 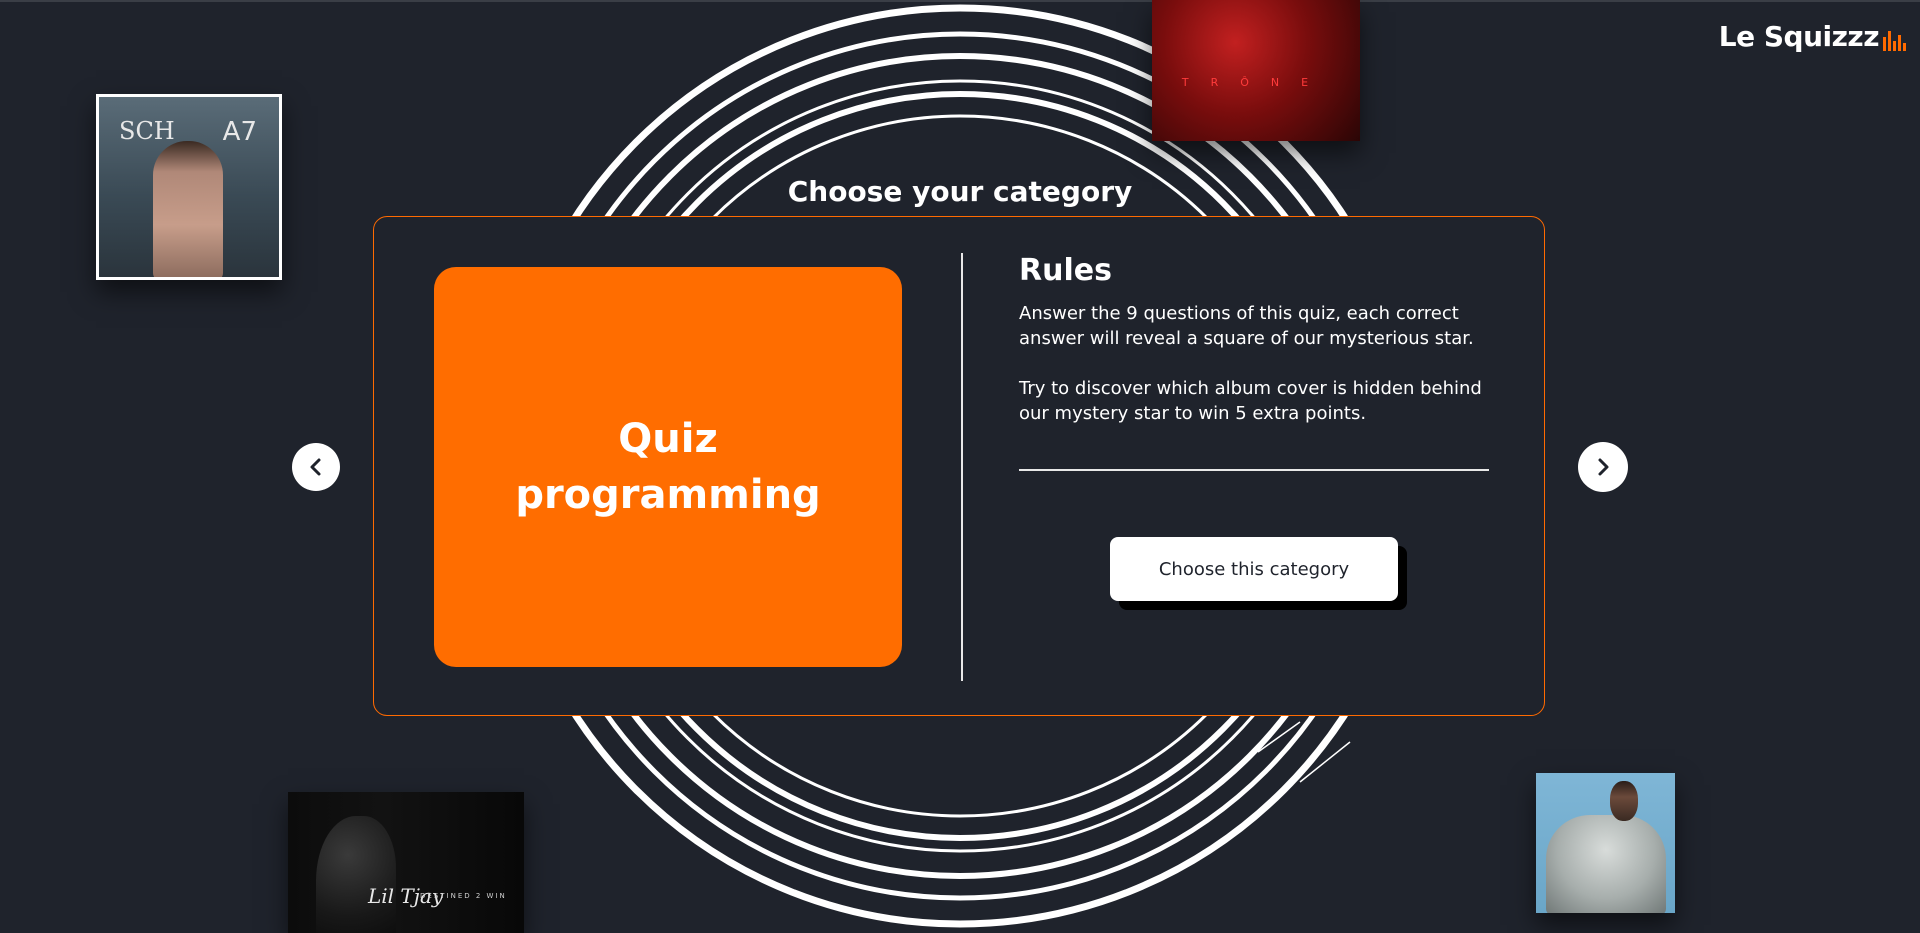 I want to click on previous-category-button, so click(x=316, y=467).